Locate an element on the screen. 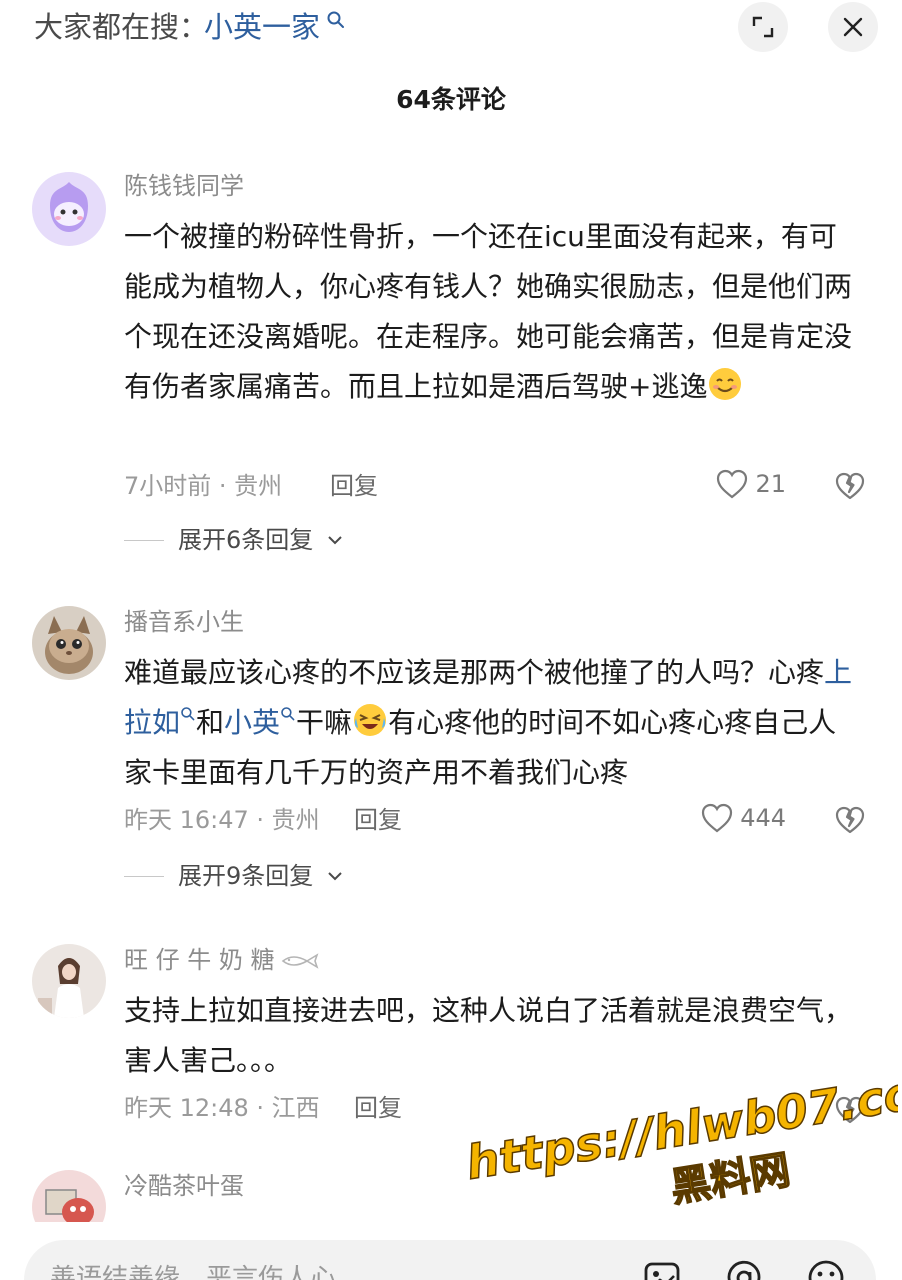  comment-username-text: 旺 仔 牛 奶 糖 is located at coordinates (199, 960).